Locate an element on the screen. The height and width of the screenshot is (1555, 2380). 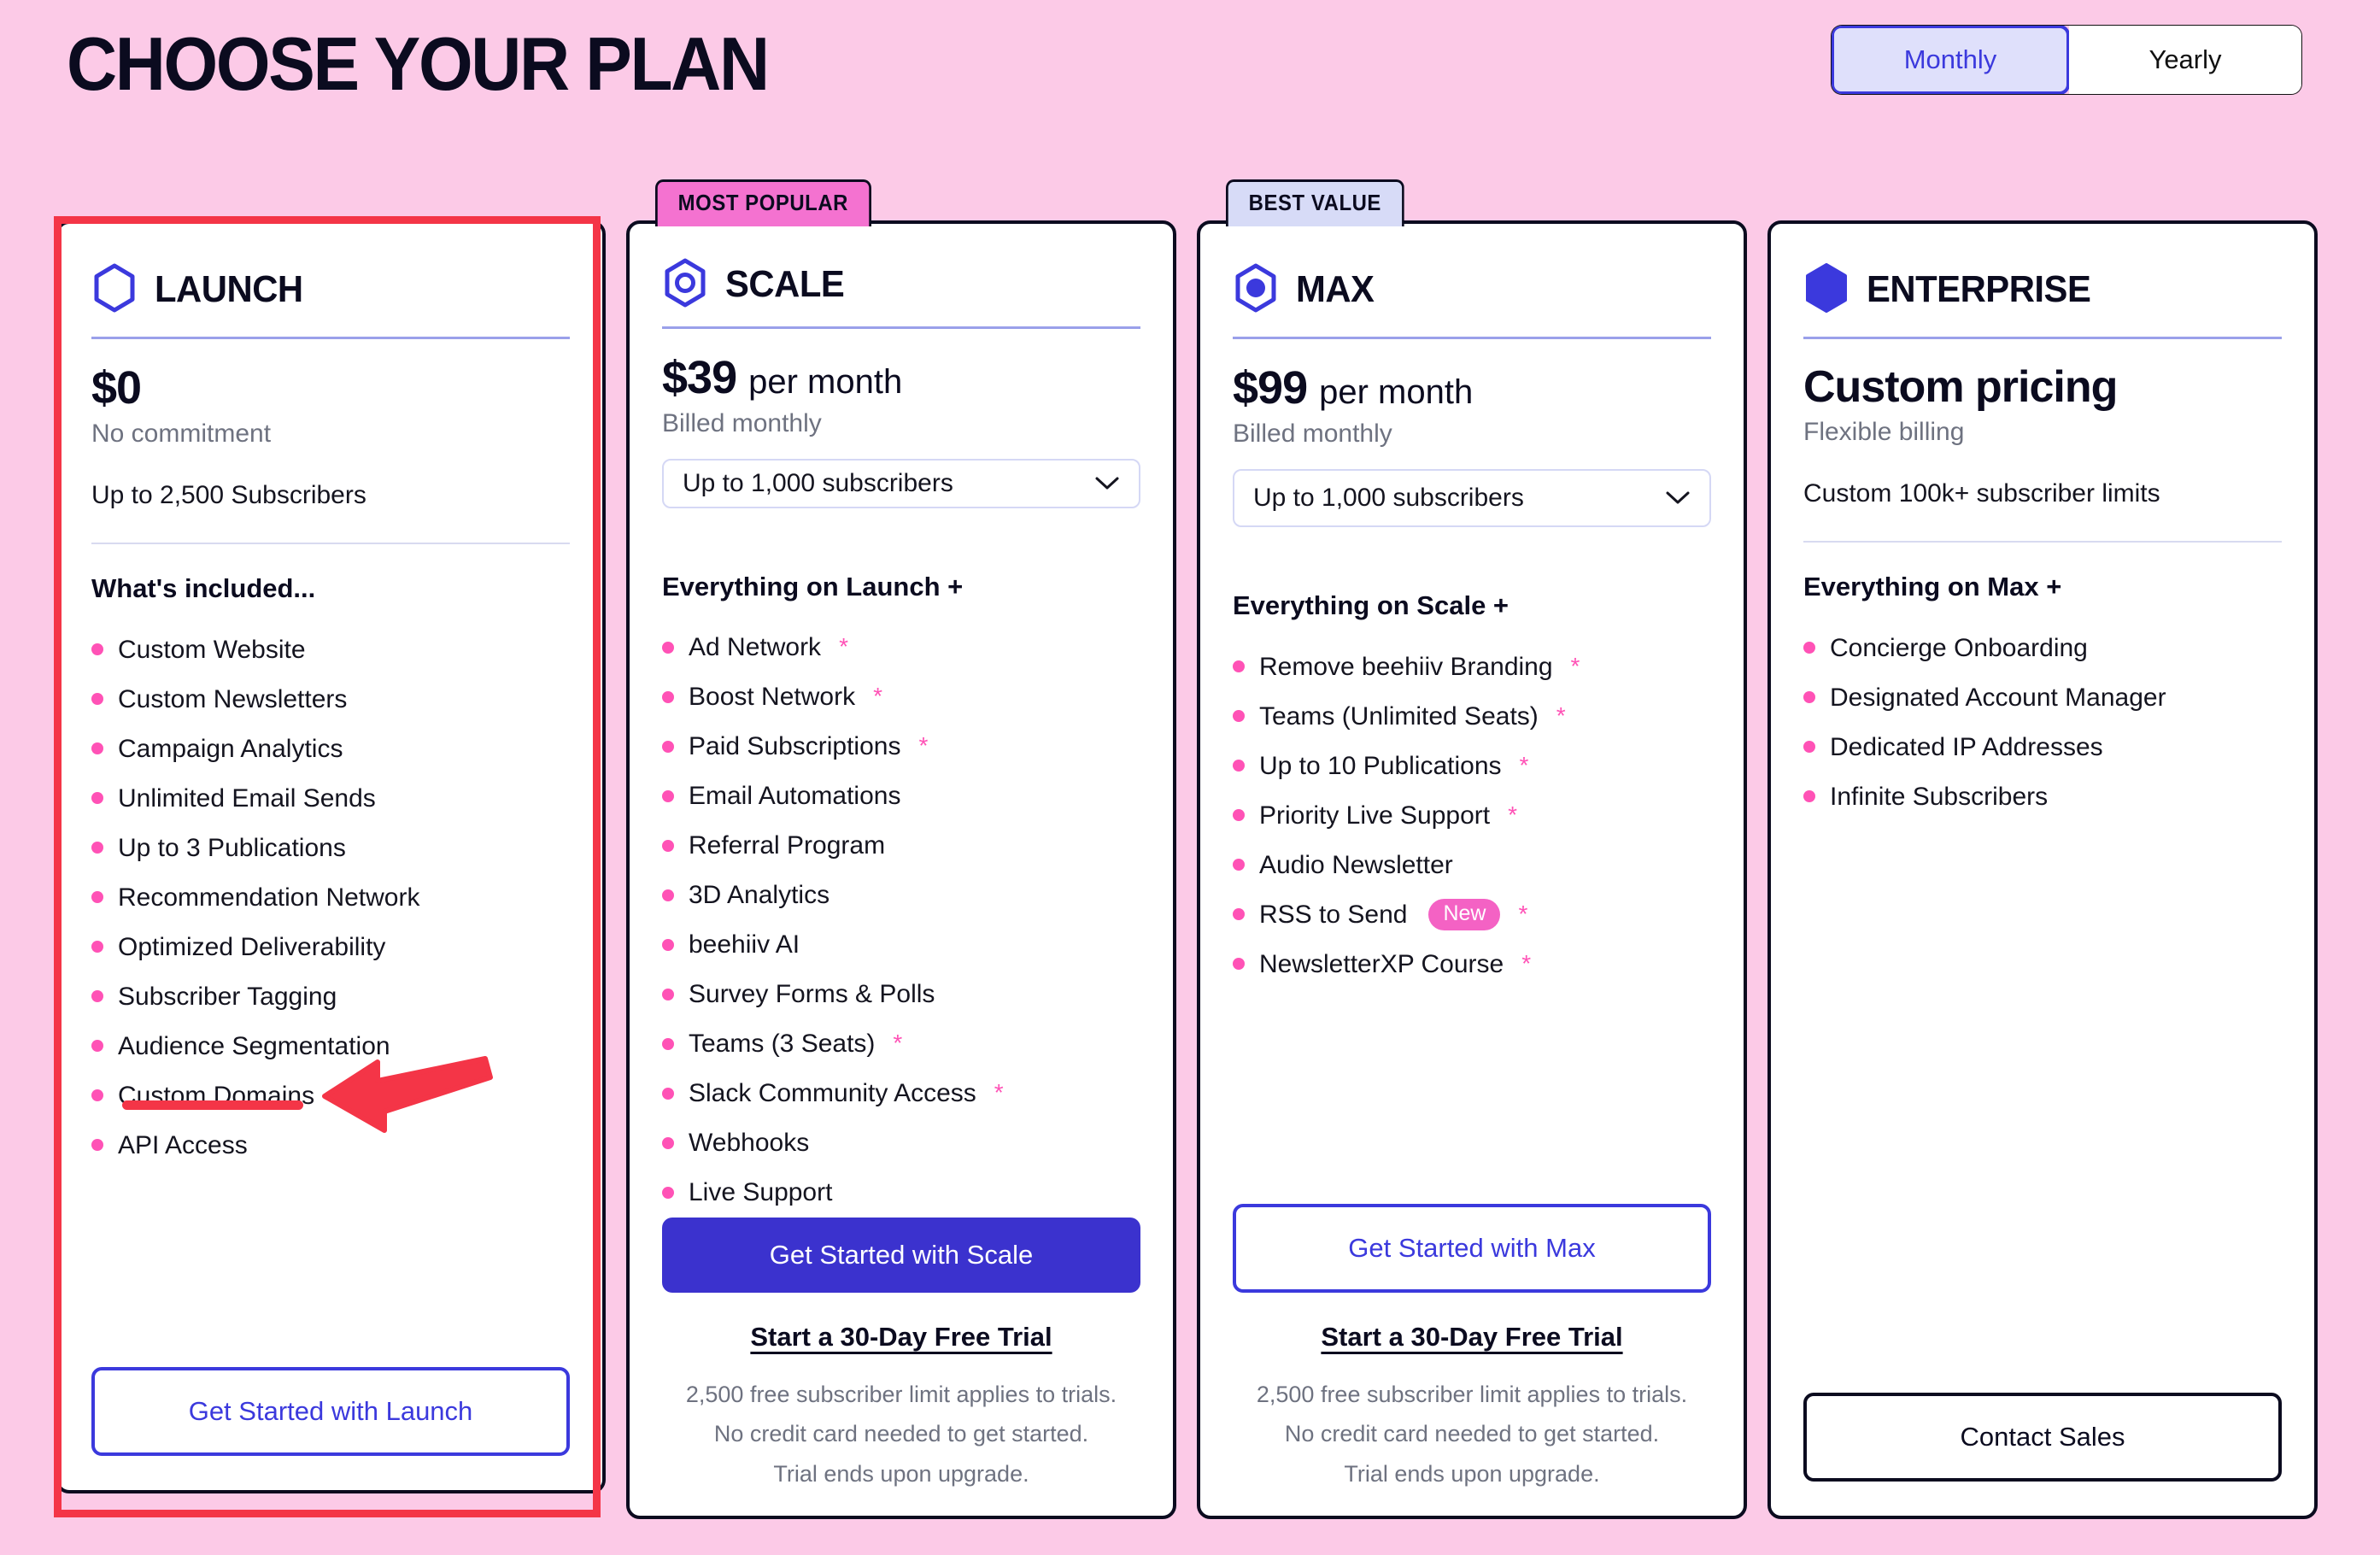
hexagon-circle-outline-icon is located at coordinates (685, 285).